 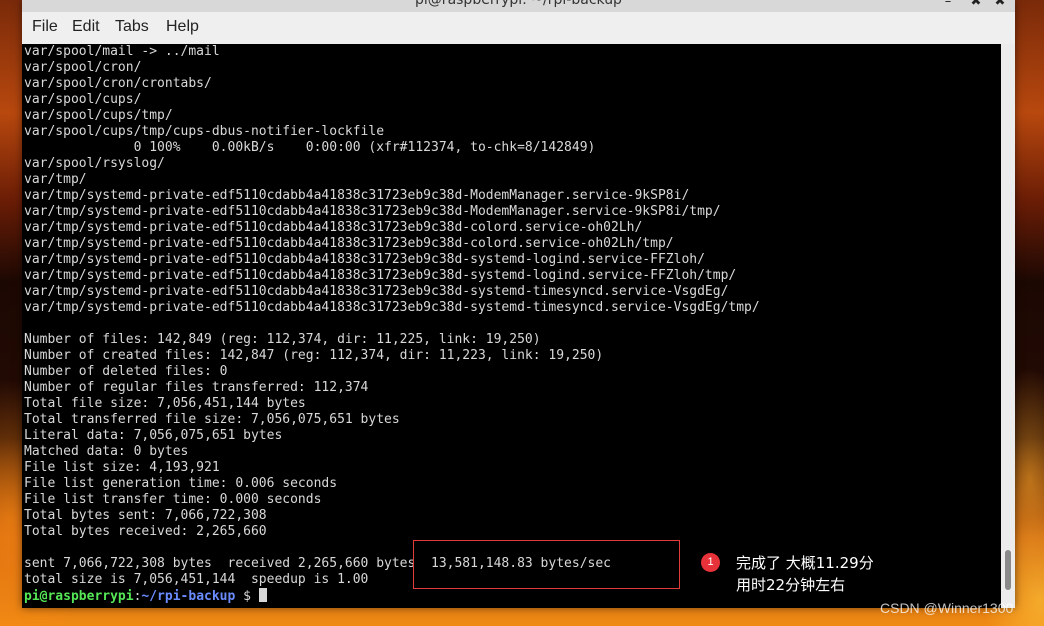 I want to click on annotation-line-1: 完成了 大概11.29分, so click(x=805, y=563).